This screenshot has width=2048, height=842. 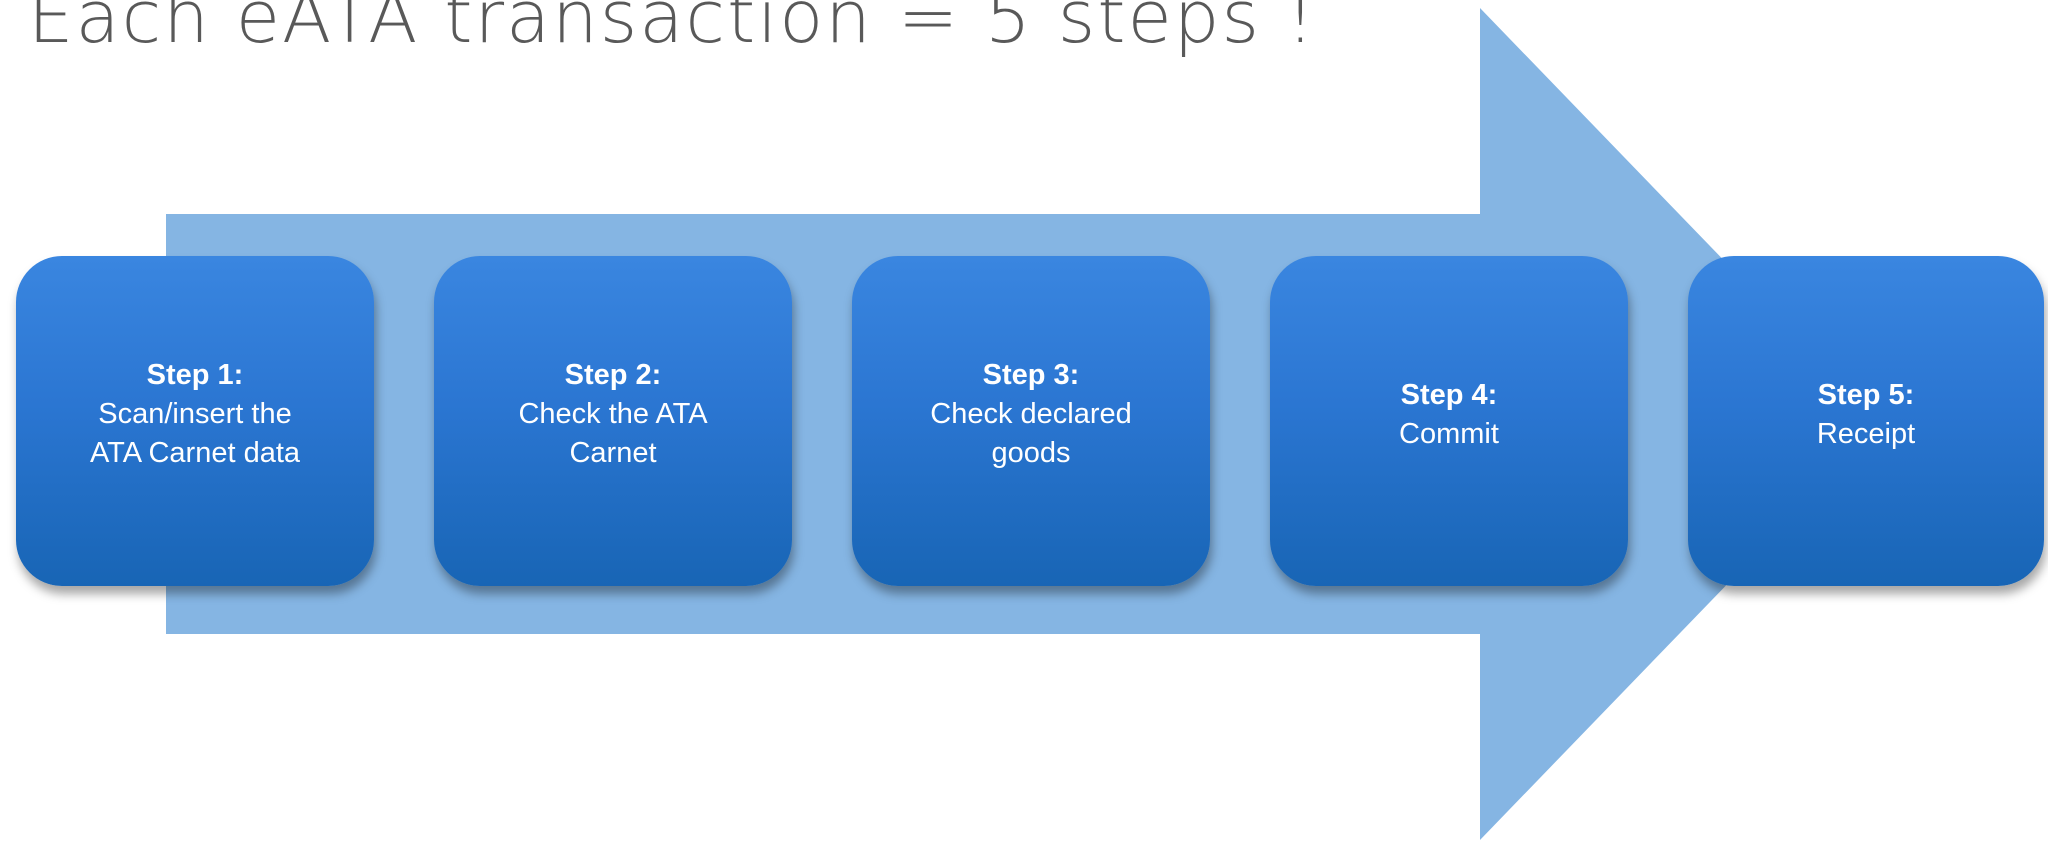 I want to click on step-2-text-line-1: Check the ATA, so click(x=613, y=414).